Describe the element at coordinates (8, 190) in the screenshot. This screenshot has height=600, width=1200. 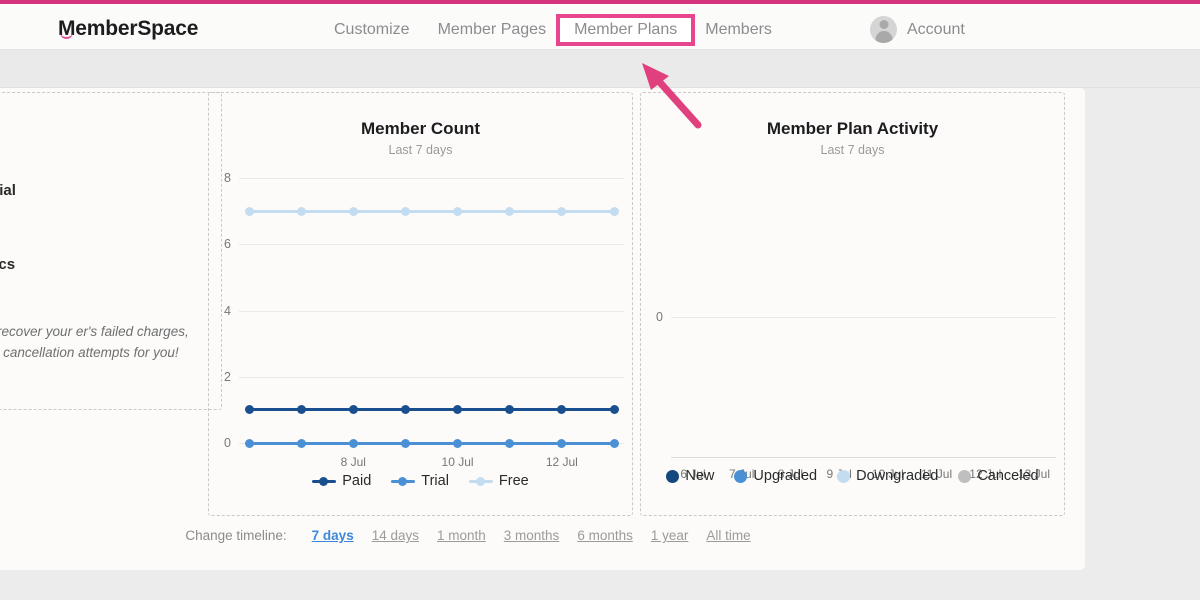
I see `summary-stat-1: members on trial` at that location.